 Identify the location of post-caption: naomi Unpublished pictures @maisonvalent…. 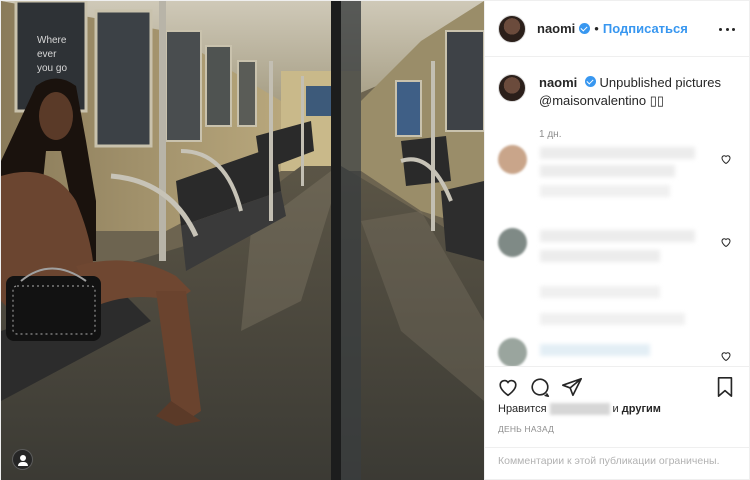
(617, 109).